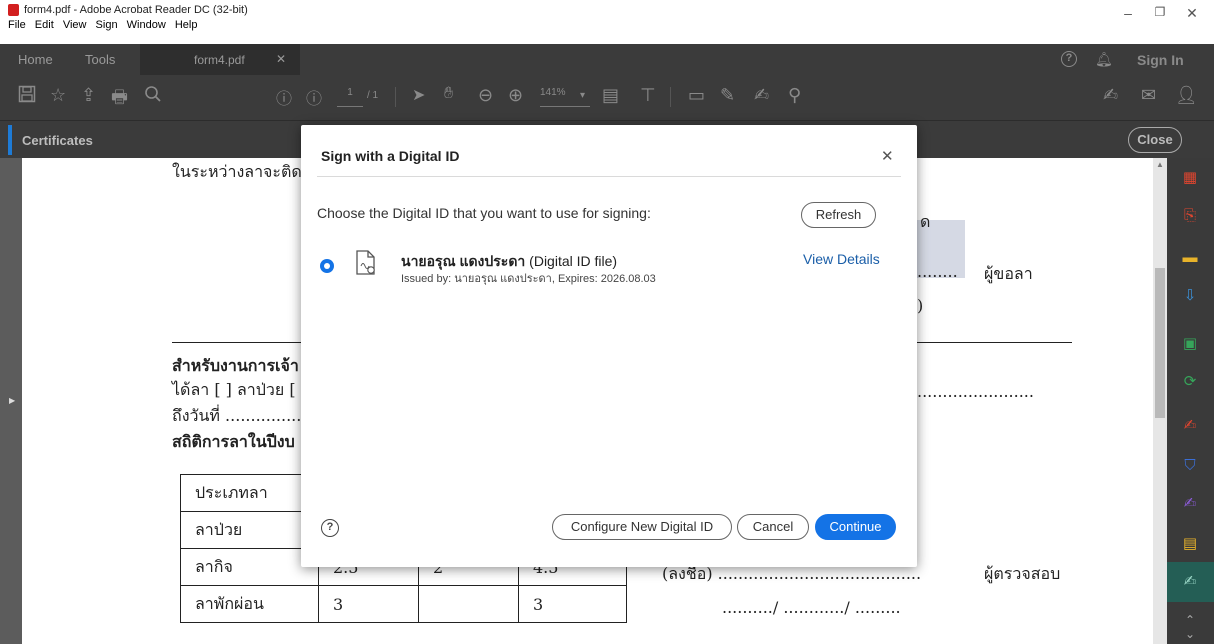 The width and height of the screenshot is (1214, 644). Describe the element at coordinates (249, 530) in the screenshot. I see `table-cell: ลาป่วย` at that location.